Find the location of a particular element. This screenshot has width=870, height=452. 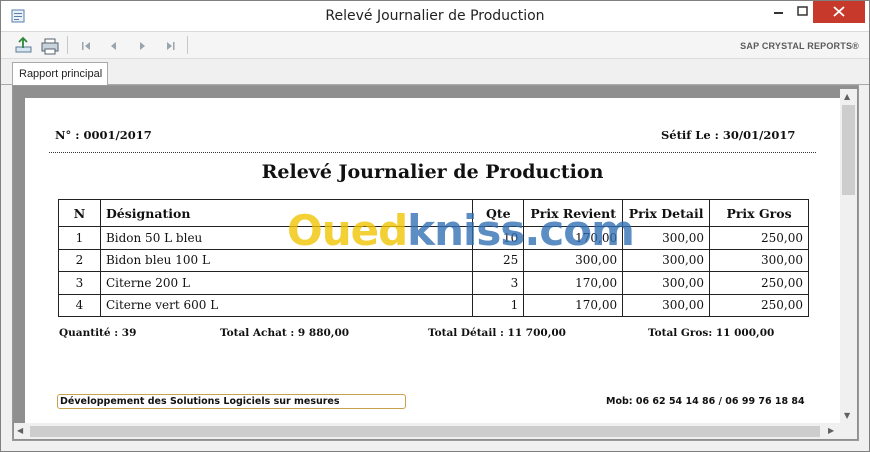

vertical-scrollbar: ▲ ▼ is located at coordinates (848, 257).